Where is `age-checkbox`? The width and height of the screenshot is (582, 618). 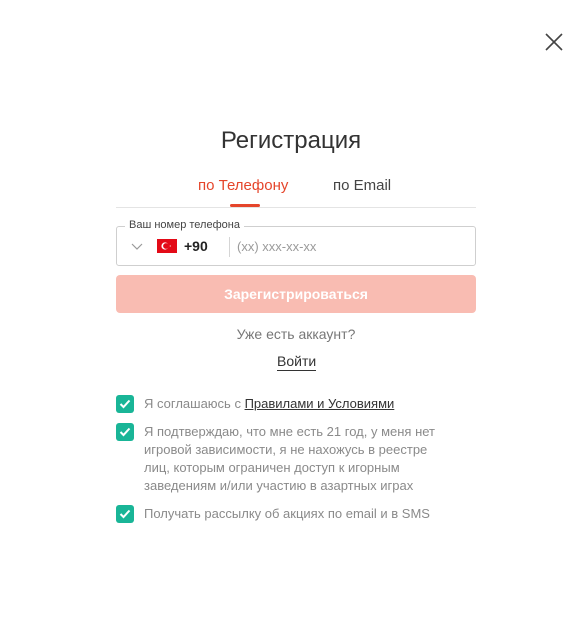 age-checkbox is located at coordinates (125, 432).